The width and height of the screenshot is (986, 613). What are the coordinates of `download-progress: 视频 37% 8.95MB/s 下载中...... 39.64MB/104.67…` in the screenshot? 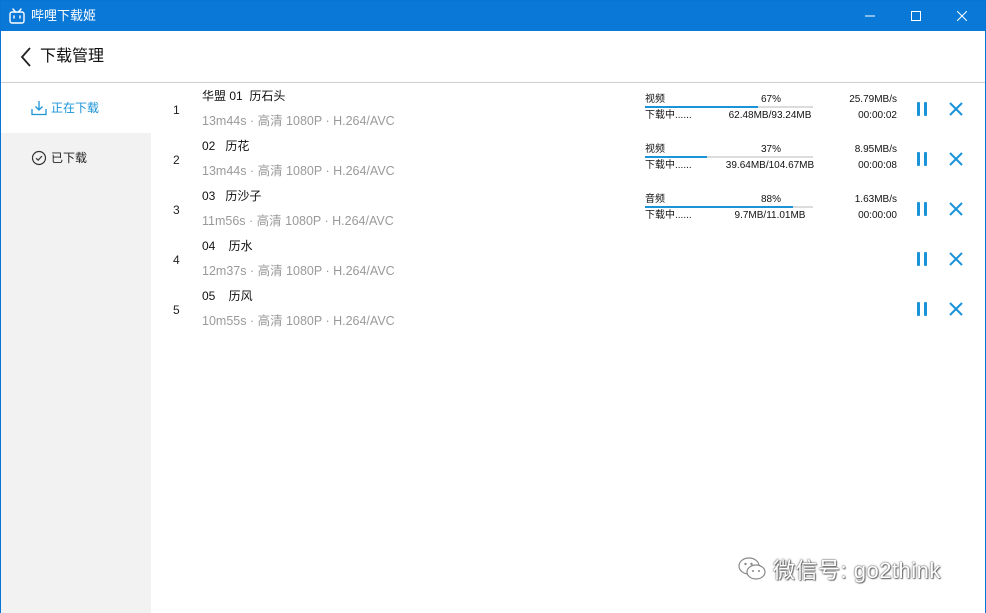 It's located at (771, 159).